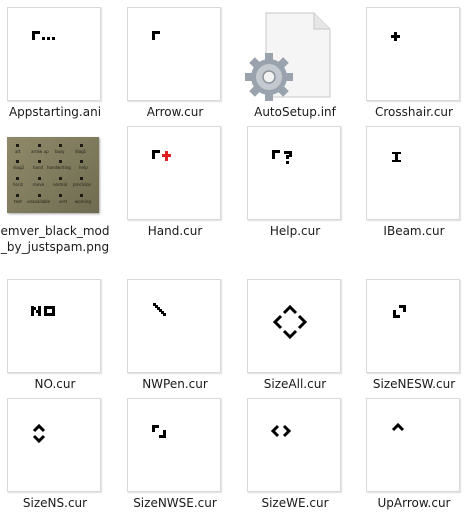 The height and width of the screenshot is (514, 475). Describe the element at coordinates (174, 173) in the screenshot. I see `hand-cursor-icon` at that location.